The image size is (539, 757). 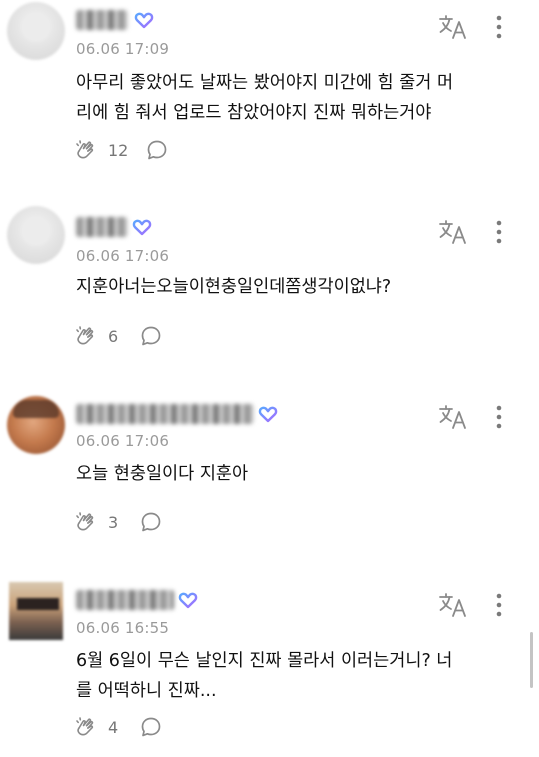 What do you see at coordinates (113, 522) in the screenshot?
I see `like-count: 3` at bounding box center [113, 522].